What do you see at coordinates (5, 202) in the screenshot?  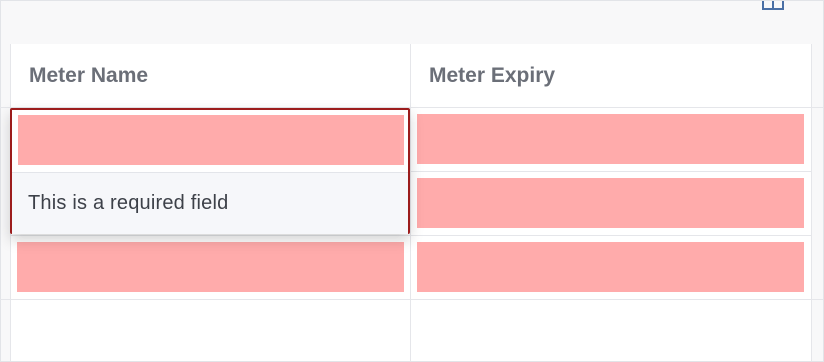 I see `left-gutter` at bounding box center [5, 202].